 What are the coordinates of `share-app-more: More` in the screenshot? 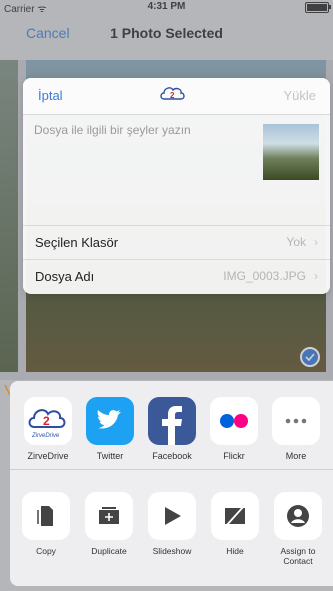 It's located at (296, 429).